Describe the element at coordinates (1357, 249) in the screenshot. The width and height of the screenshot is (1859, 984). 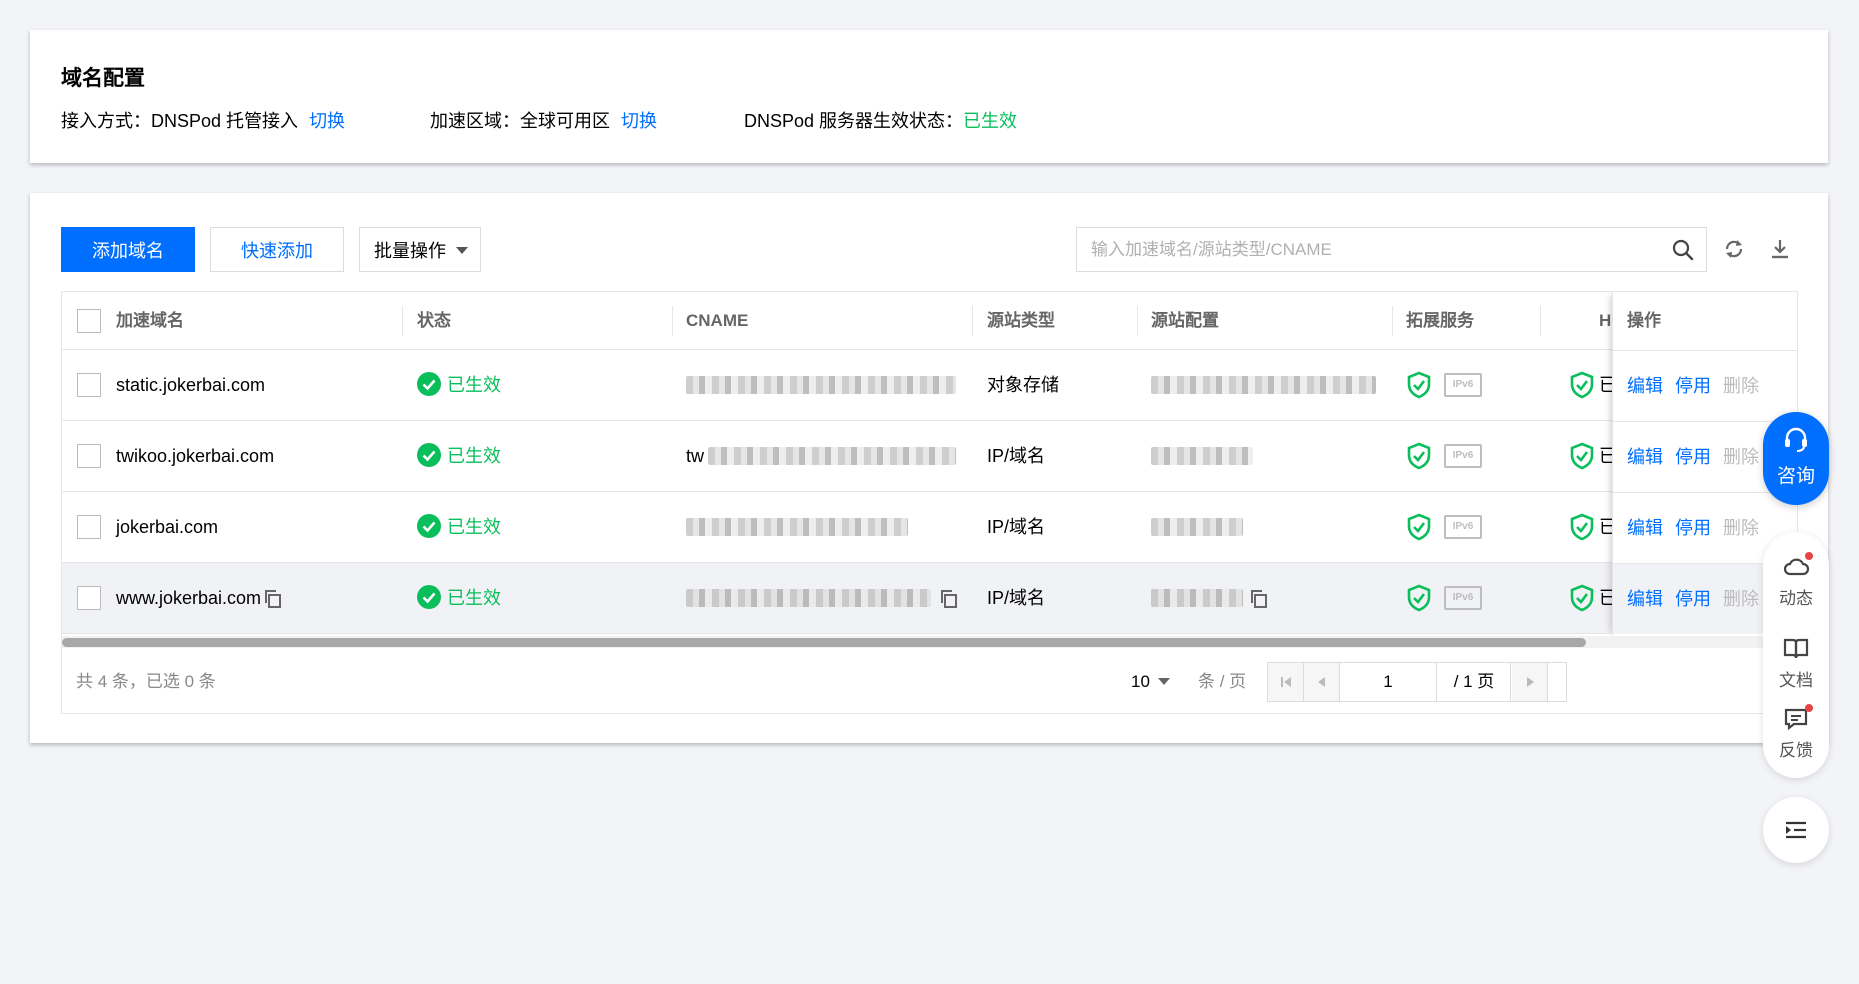
I see `search-input` at that location.